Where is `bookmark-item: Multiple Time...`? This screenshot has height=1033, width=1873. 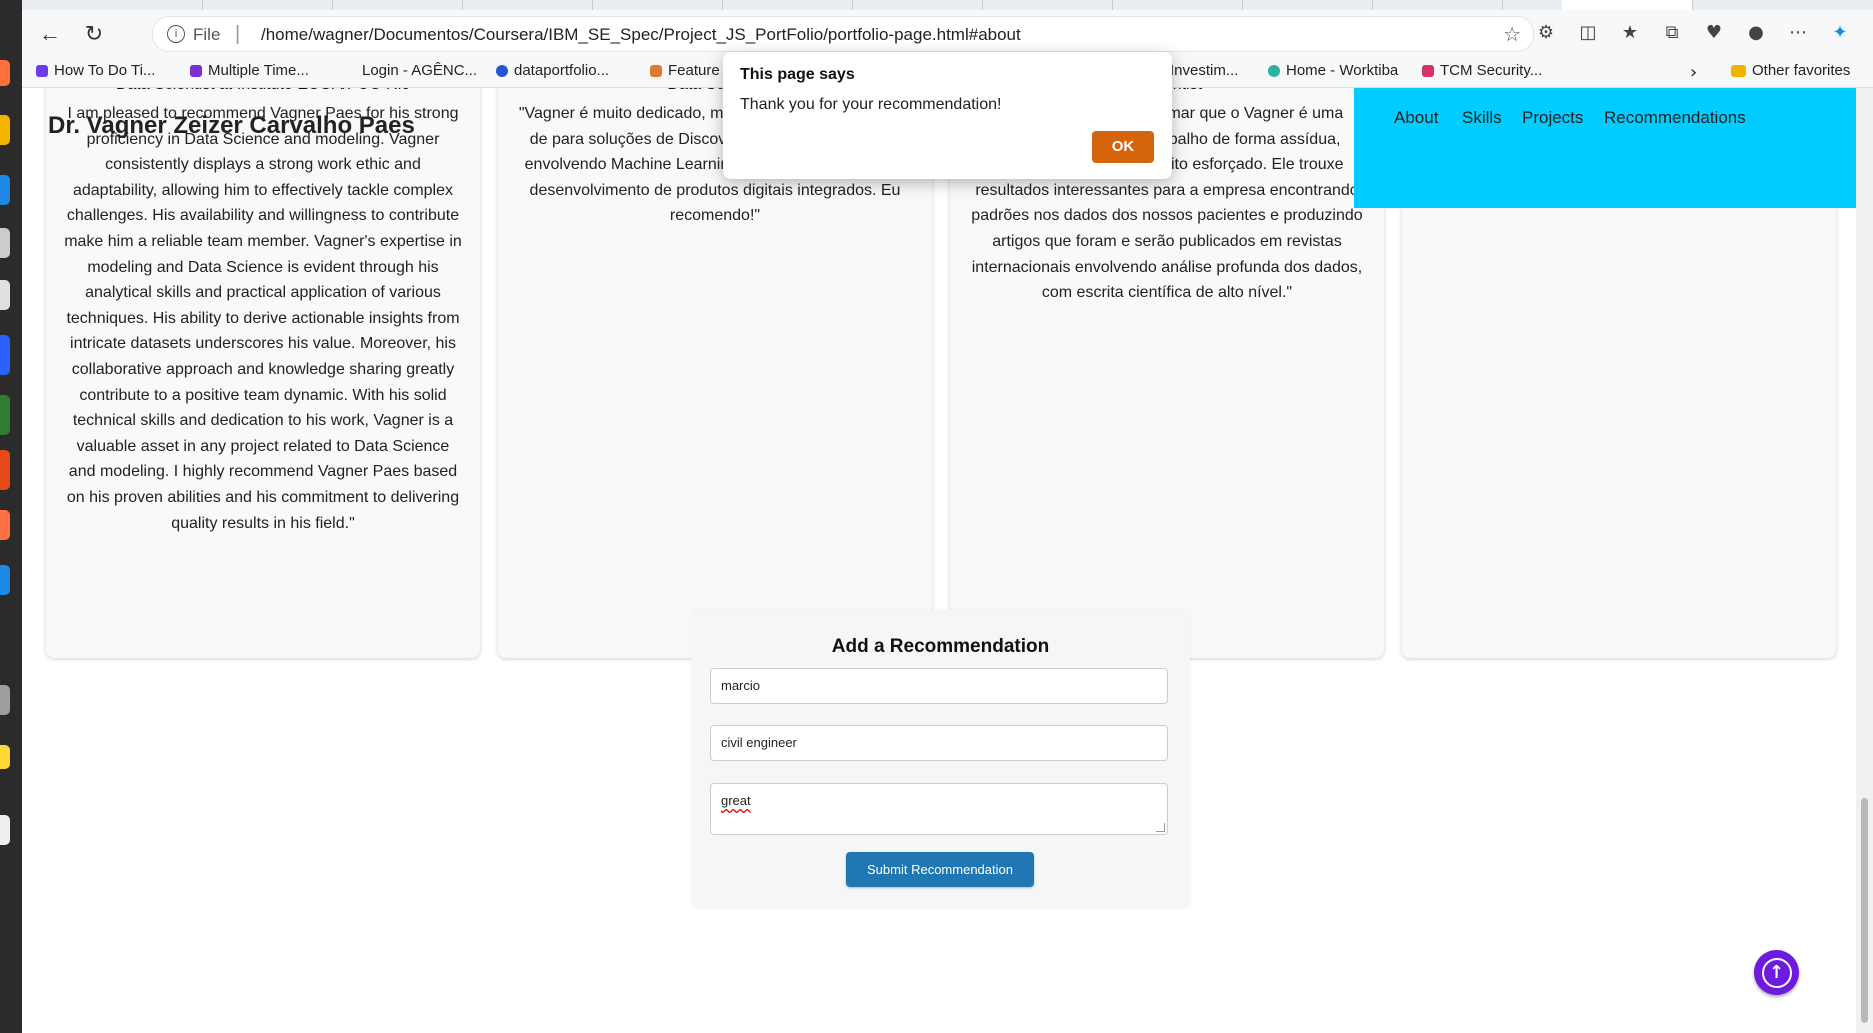 bookmark-item: Multiple Time... is located at coordinates (249, 70).